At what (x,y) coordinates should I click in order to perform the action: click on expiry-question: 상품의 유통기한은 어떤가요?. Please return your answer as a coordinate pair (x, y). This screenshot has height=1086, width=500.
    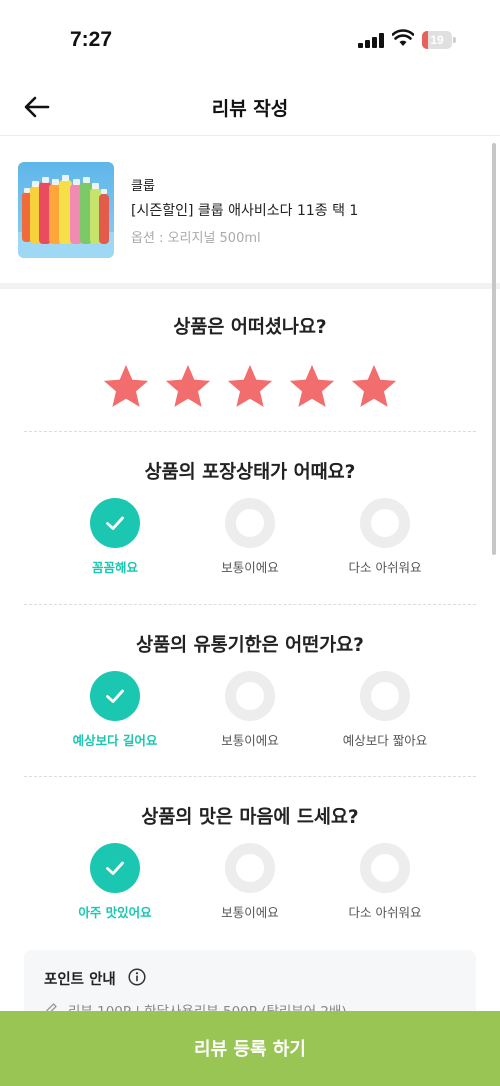
    Looking at the image, I should click on (250, 645).